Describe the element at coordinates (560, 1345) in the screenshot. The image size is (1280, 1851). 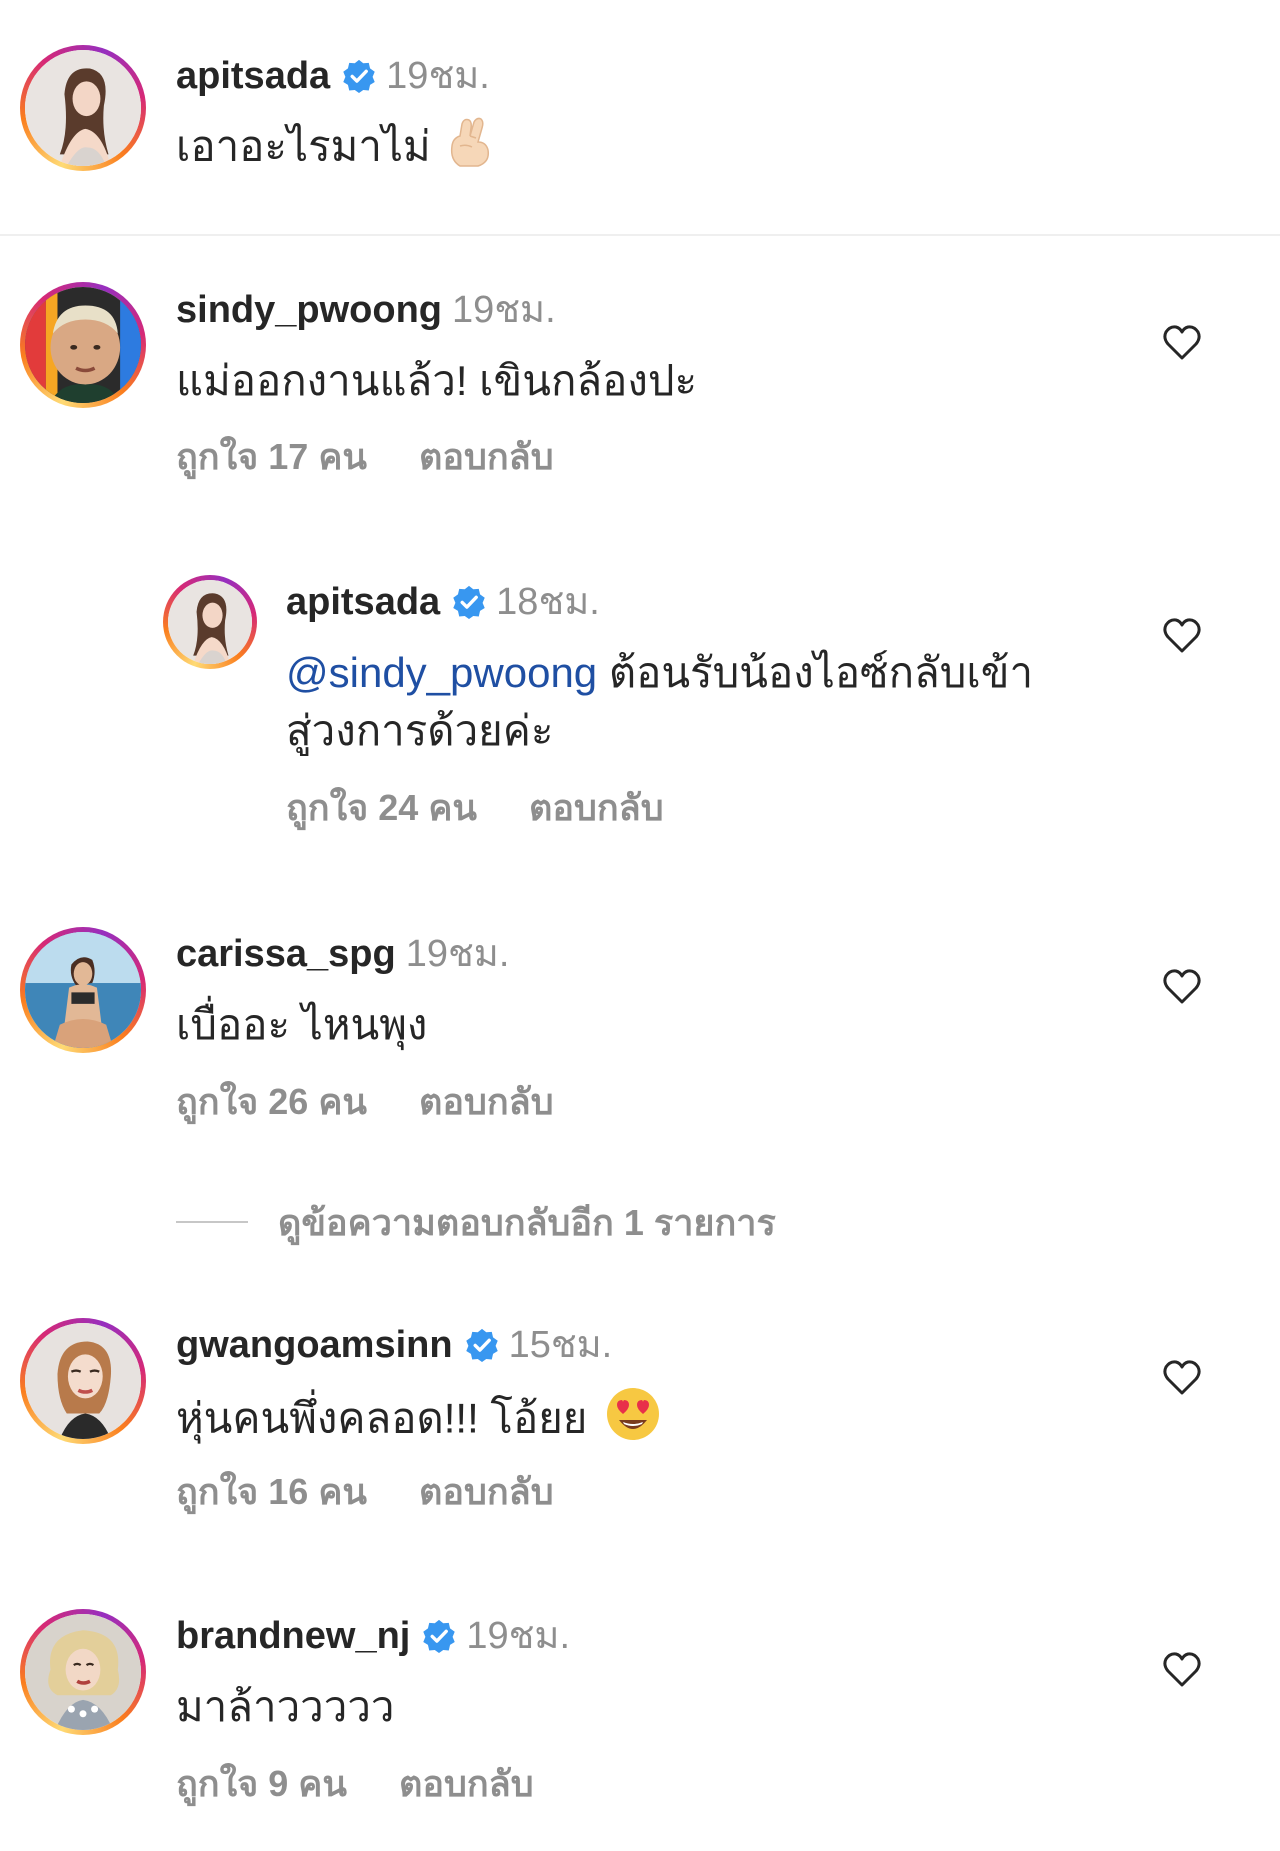
I see `comment-timestamp: 15ชม.` at that location.